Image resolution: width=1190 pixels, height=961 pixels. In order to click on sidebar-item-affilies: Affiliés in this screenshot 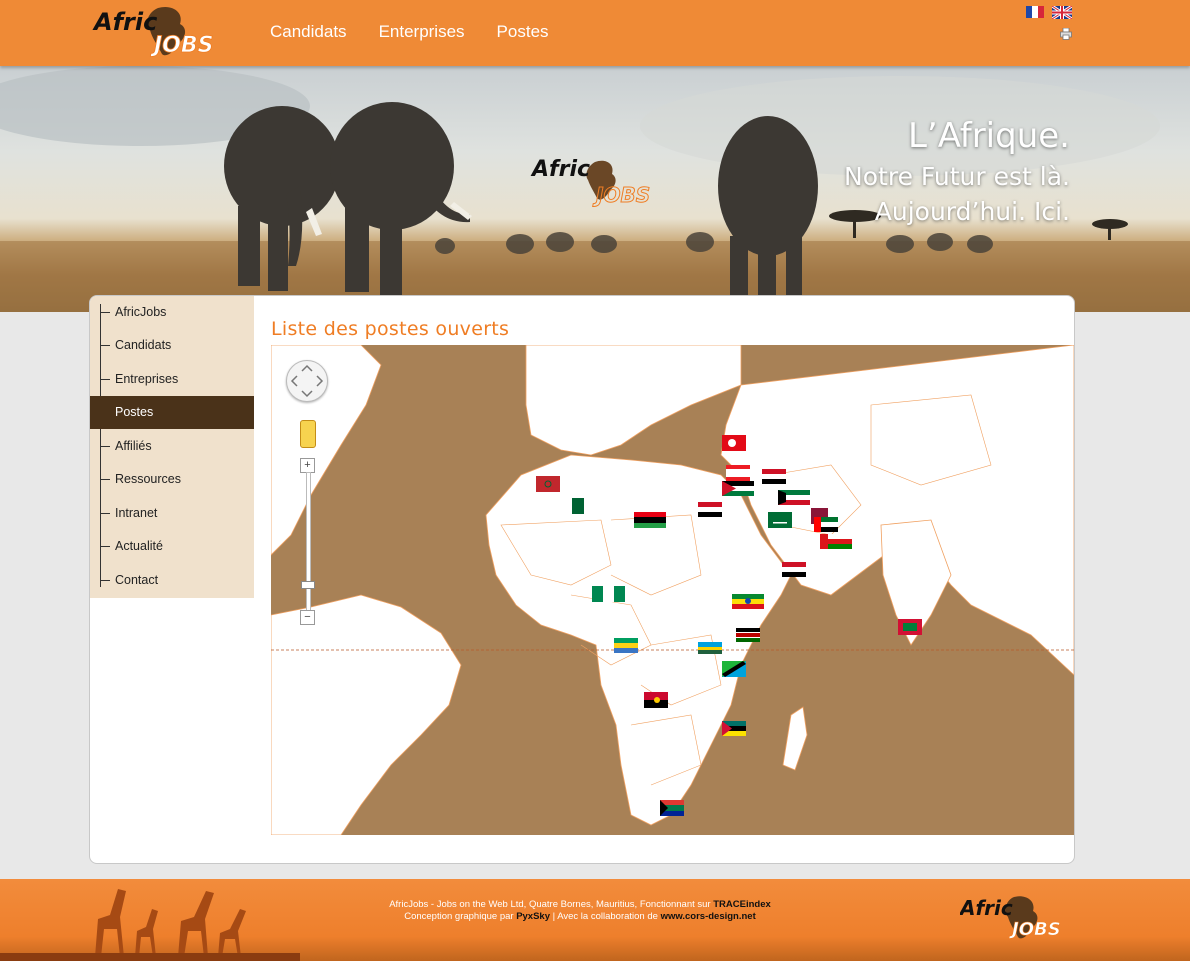, I will do `click(172, 446)`.